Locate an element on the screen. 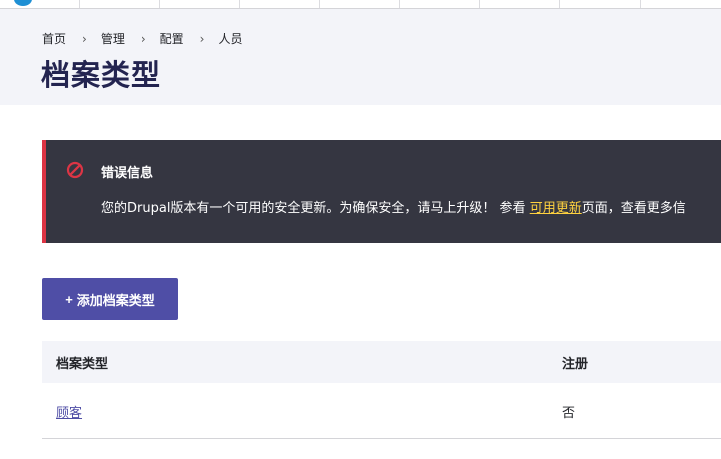  add-profile-type-button: + 添加档案类型 is located at coordinates (110, 299).